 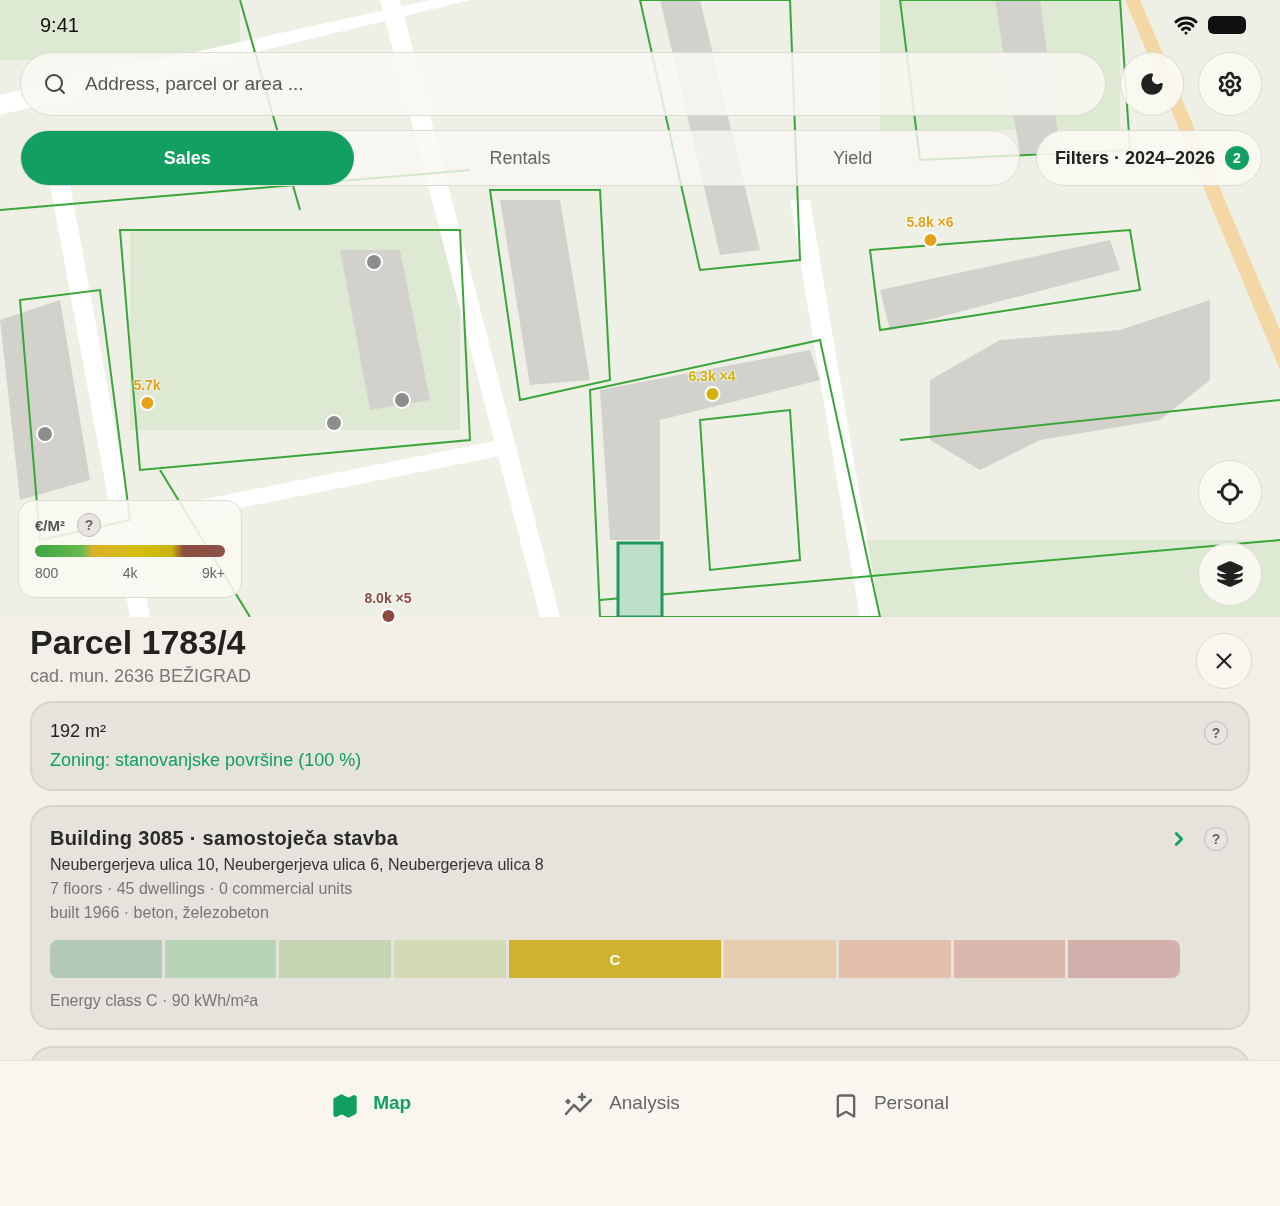 I want to click on nav-tab: Map, so click(x=371, y=1107).